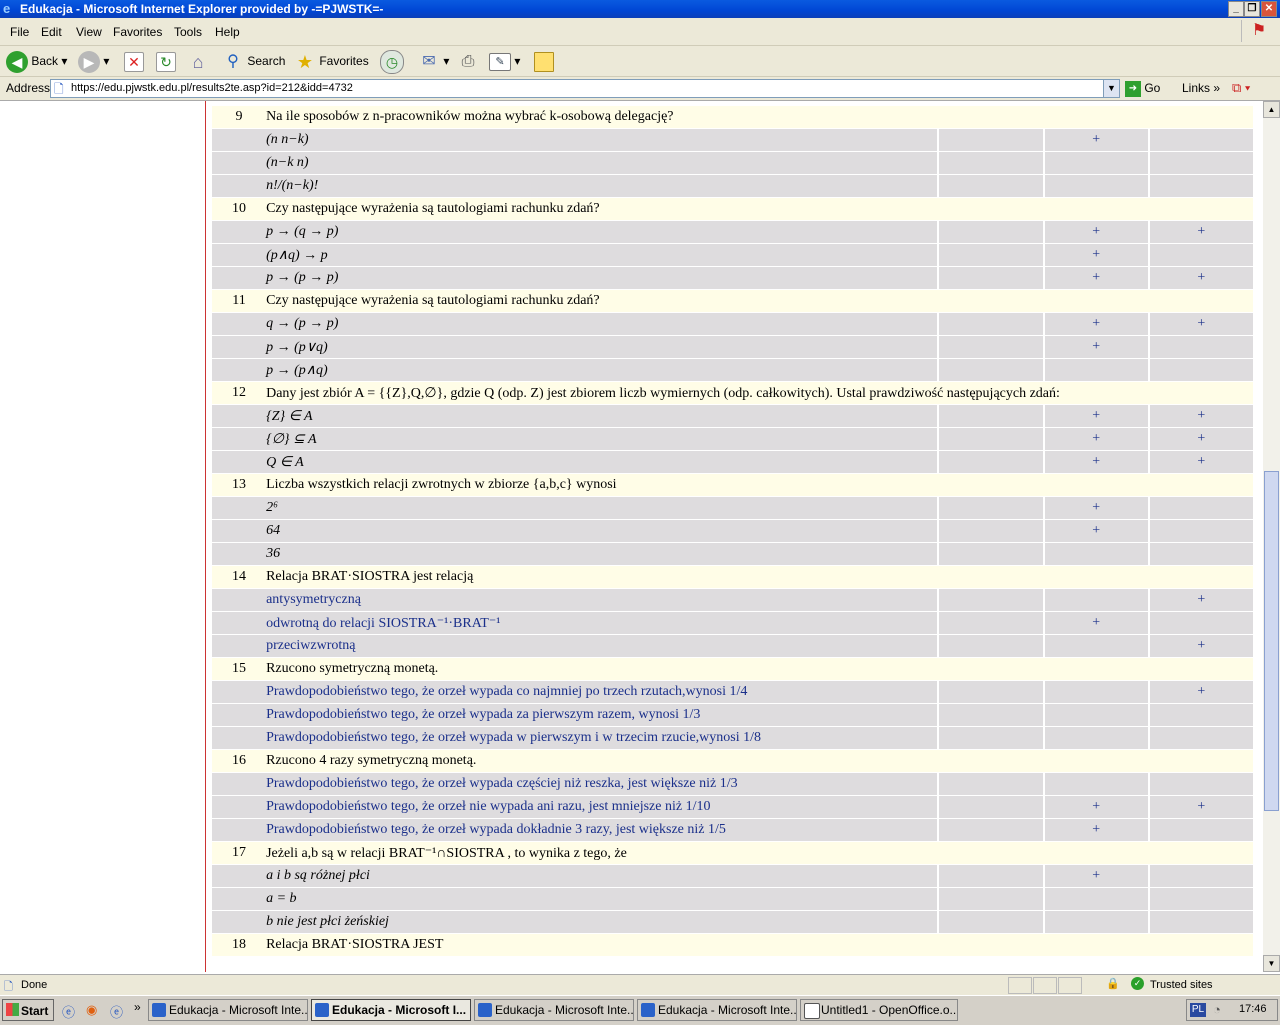 This screenshot has width=1280, height=1025. Describe the element at coordinates (732, 462) in the screenshot. I see `answer-row: Q ∈ A + +` at that location.